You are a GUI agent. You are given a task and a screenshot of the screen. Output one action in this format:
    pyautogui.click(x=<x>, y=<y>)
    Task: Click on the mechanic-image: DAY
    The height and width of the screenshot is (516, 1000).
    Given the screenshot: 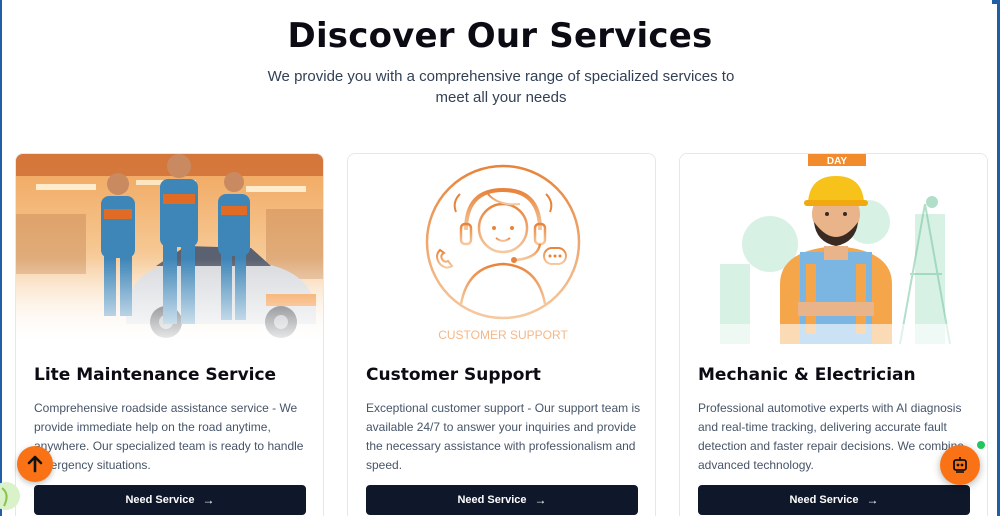 What is the action you would take?
    pyautogui.click(x=833, y=249)
    